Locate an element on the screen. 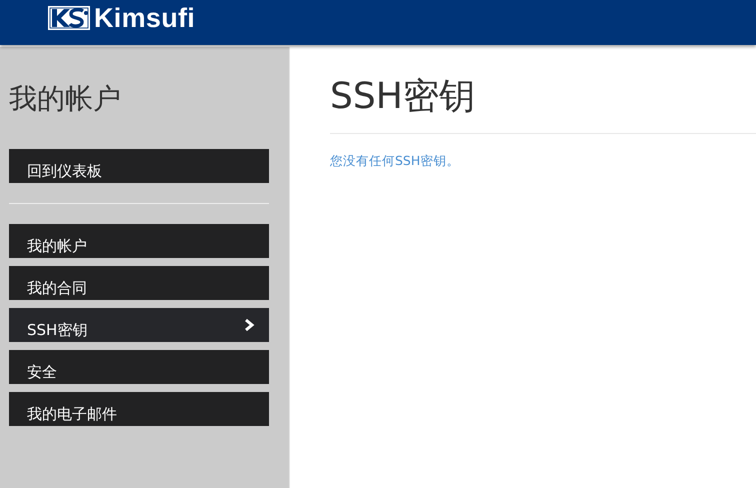 This screenshot has height=488, width=756. brand-name: Kimsufi is located at coordinates (145, 18).